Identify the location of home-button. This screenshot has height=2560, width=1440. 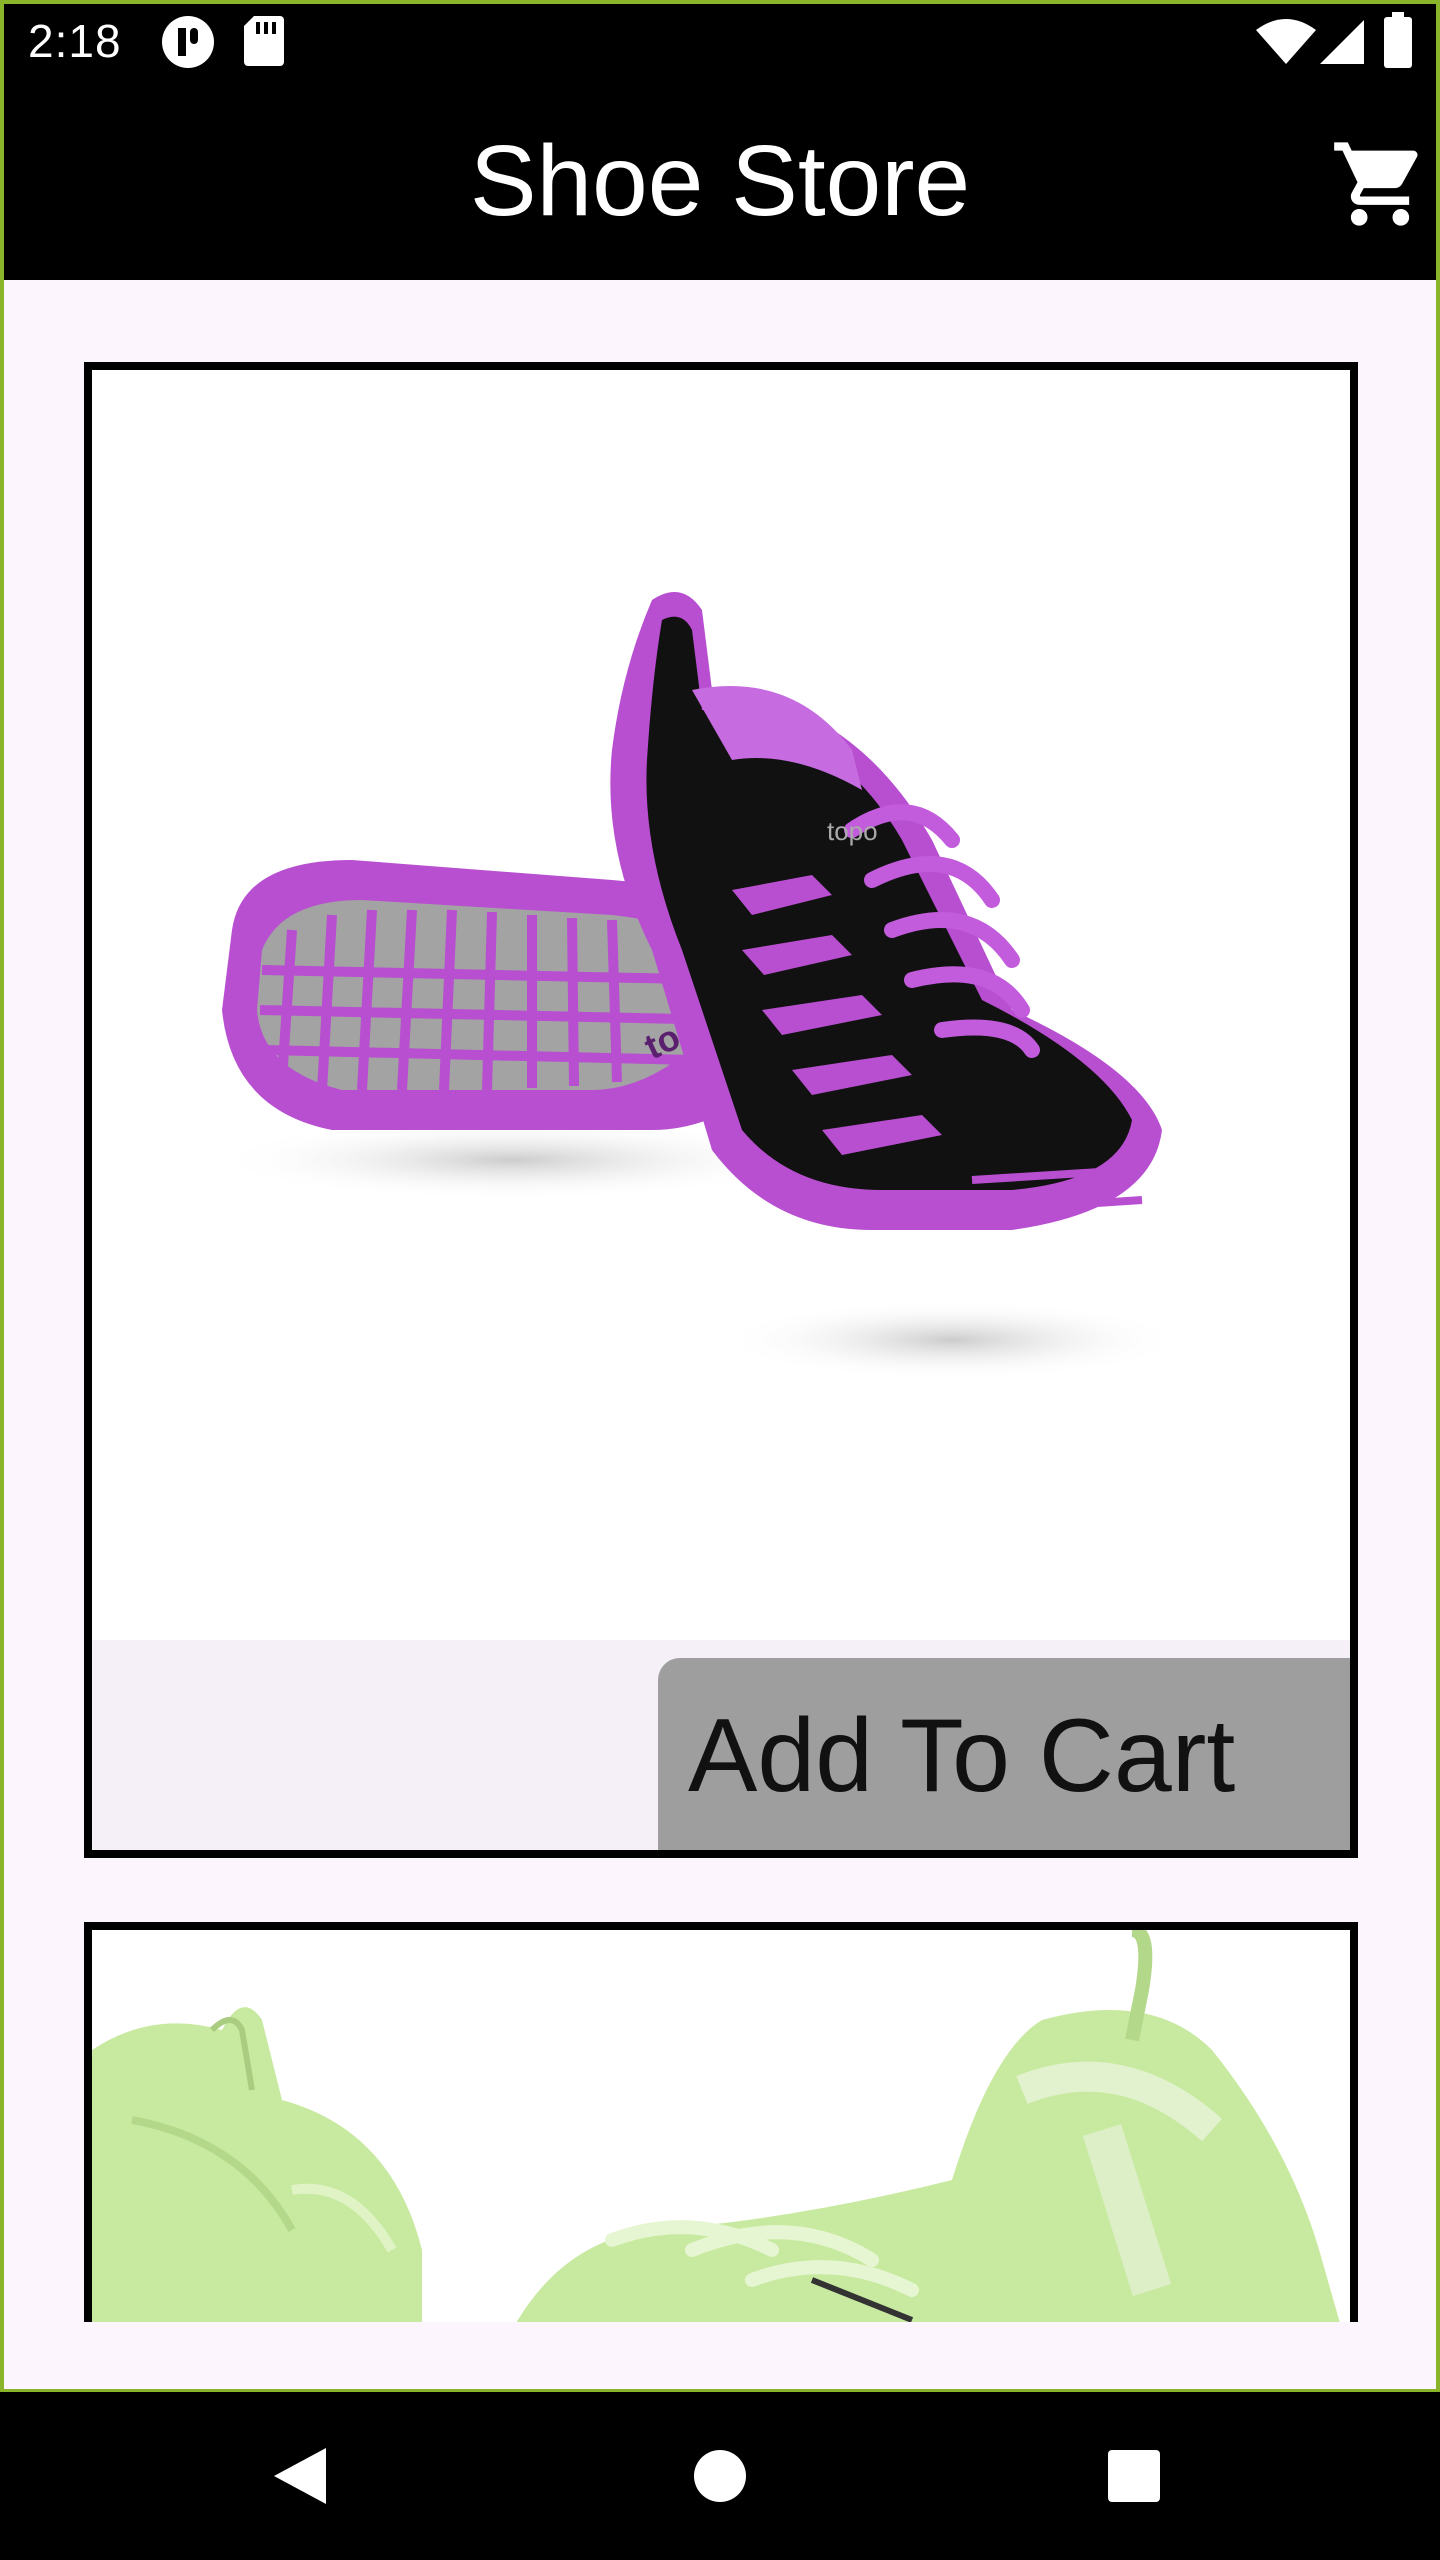
(720, 2476).